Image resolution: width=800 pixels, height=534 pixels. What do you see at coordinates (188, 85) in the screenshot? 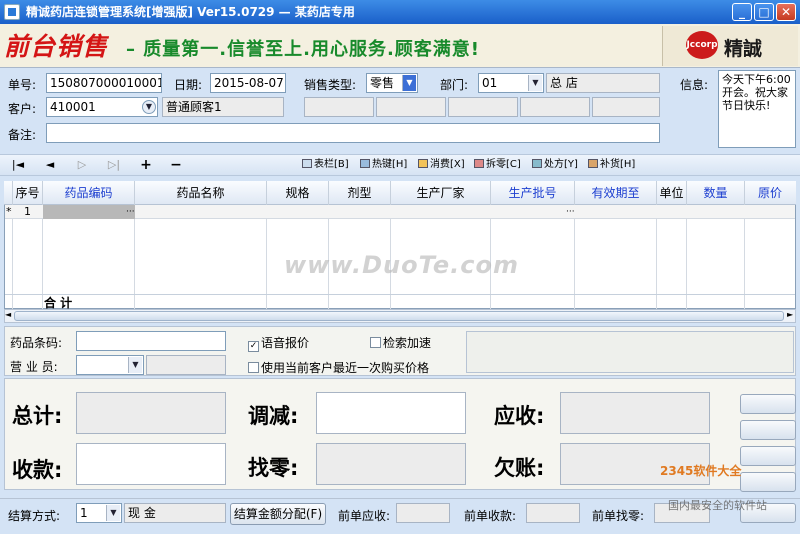
I see `date-label: 日期:` at bounding box center [188, 85].